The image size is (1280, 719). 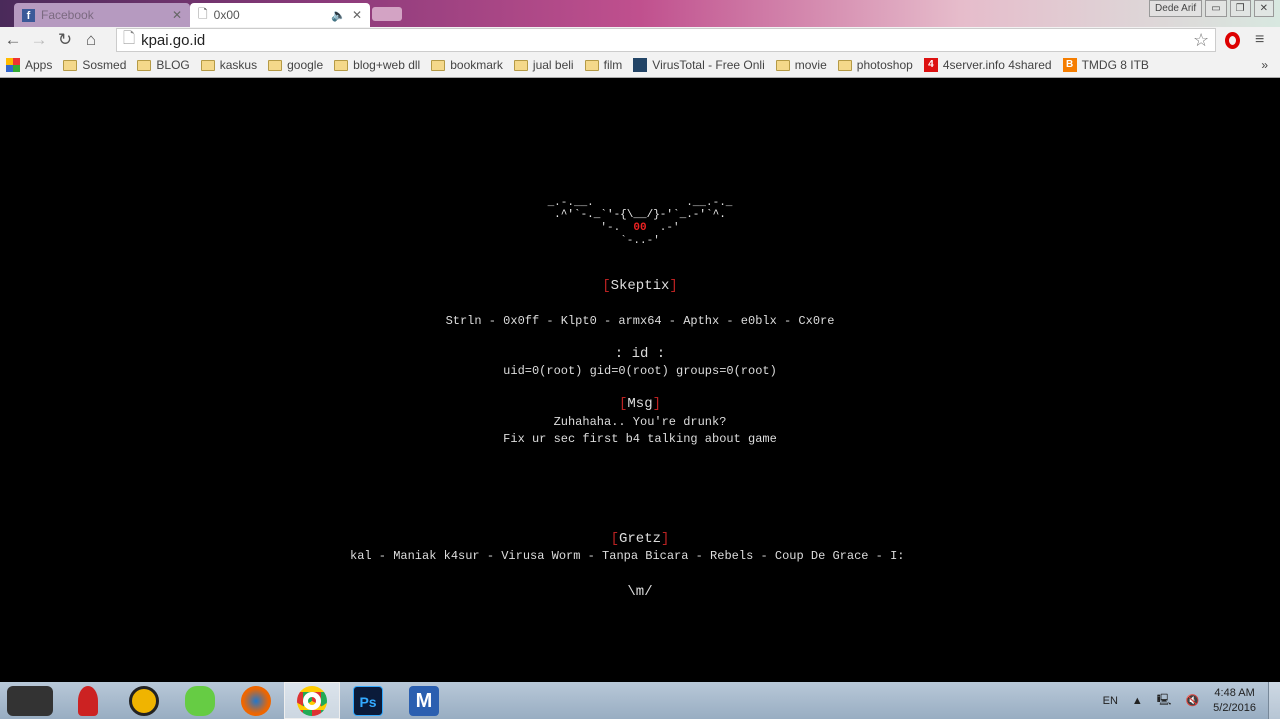 What do you see at coordinates (39, 40) in the screenshot?
I see `forward-icon: →` at bounding box center [39, 40].